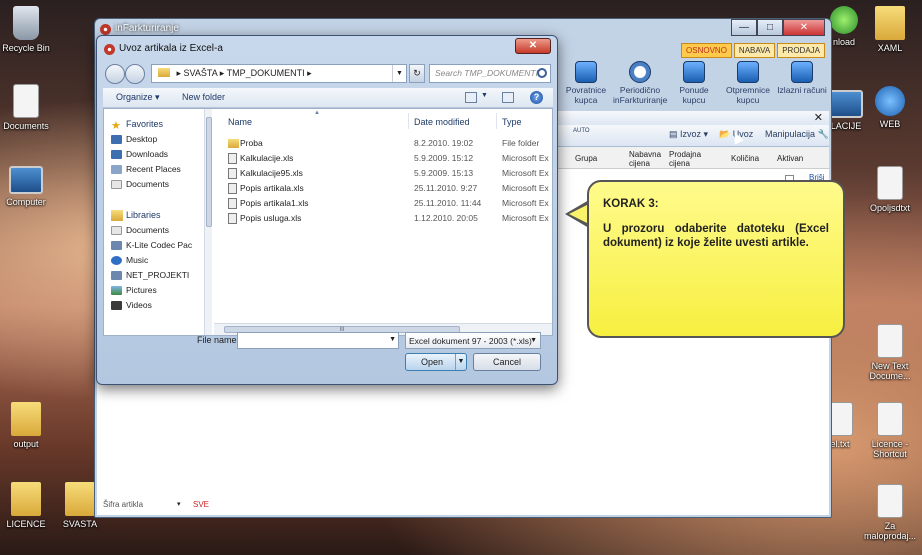 Image resolution: width=922 pixels, height=555 pixels. I want to click on organize-button: Organize ▾, so click(138, 97).